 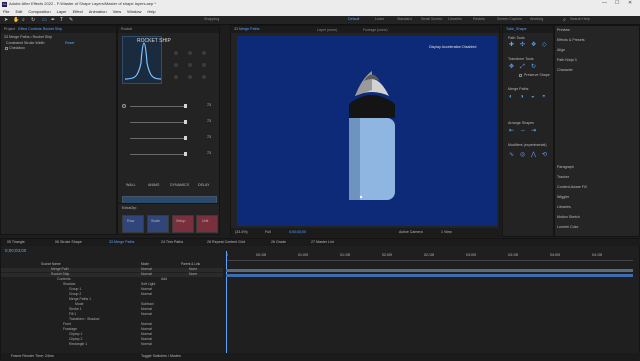 What do you see at coordinates (533, 67) in the screenshot?
I see `rotate-icon: ↻` at bounding box center [533, 67].